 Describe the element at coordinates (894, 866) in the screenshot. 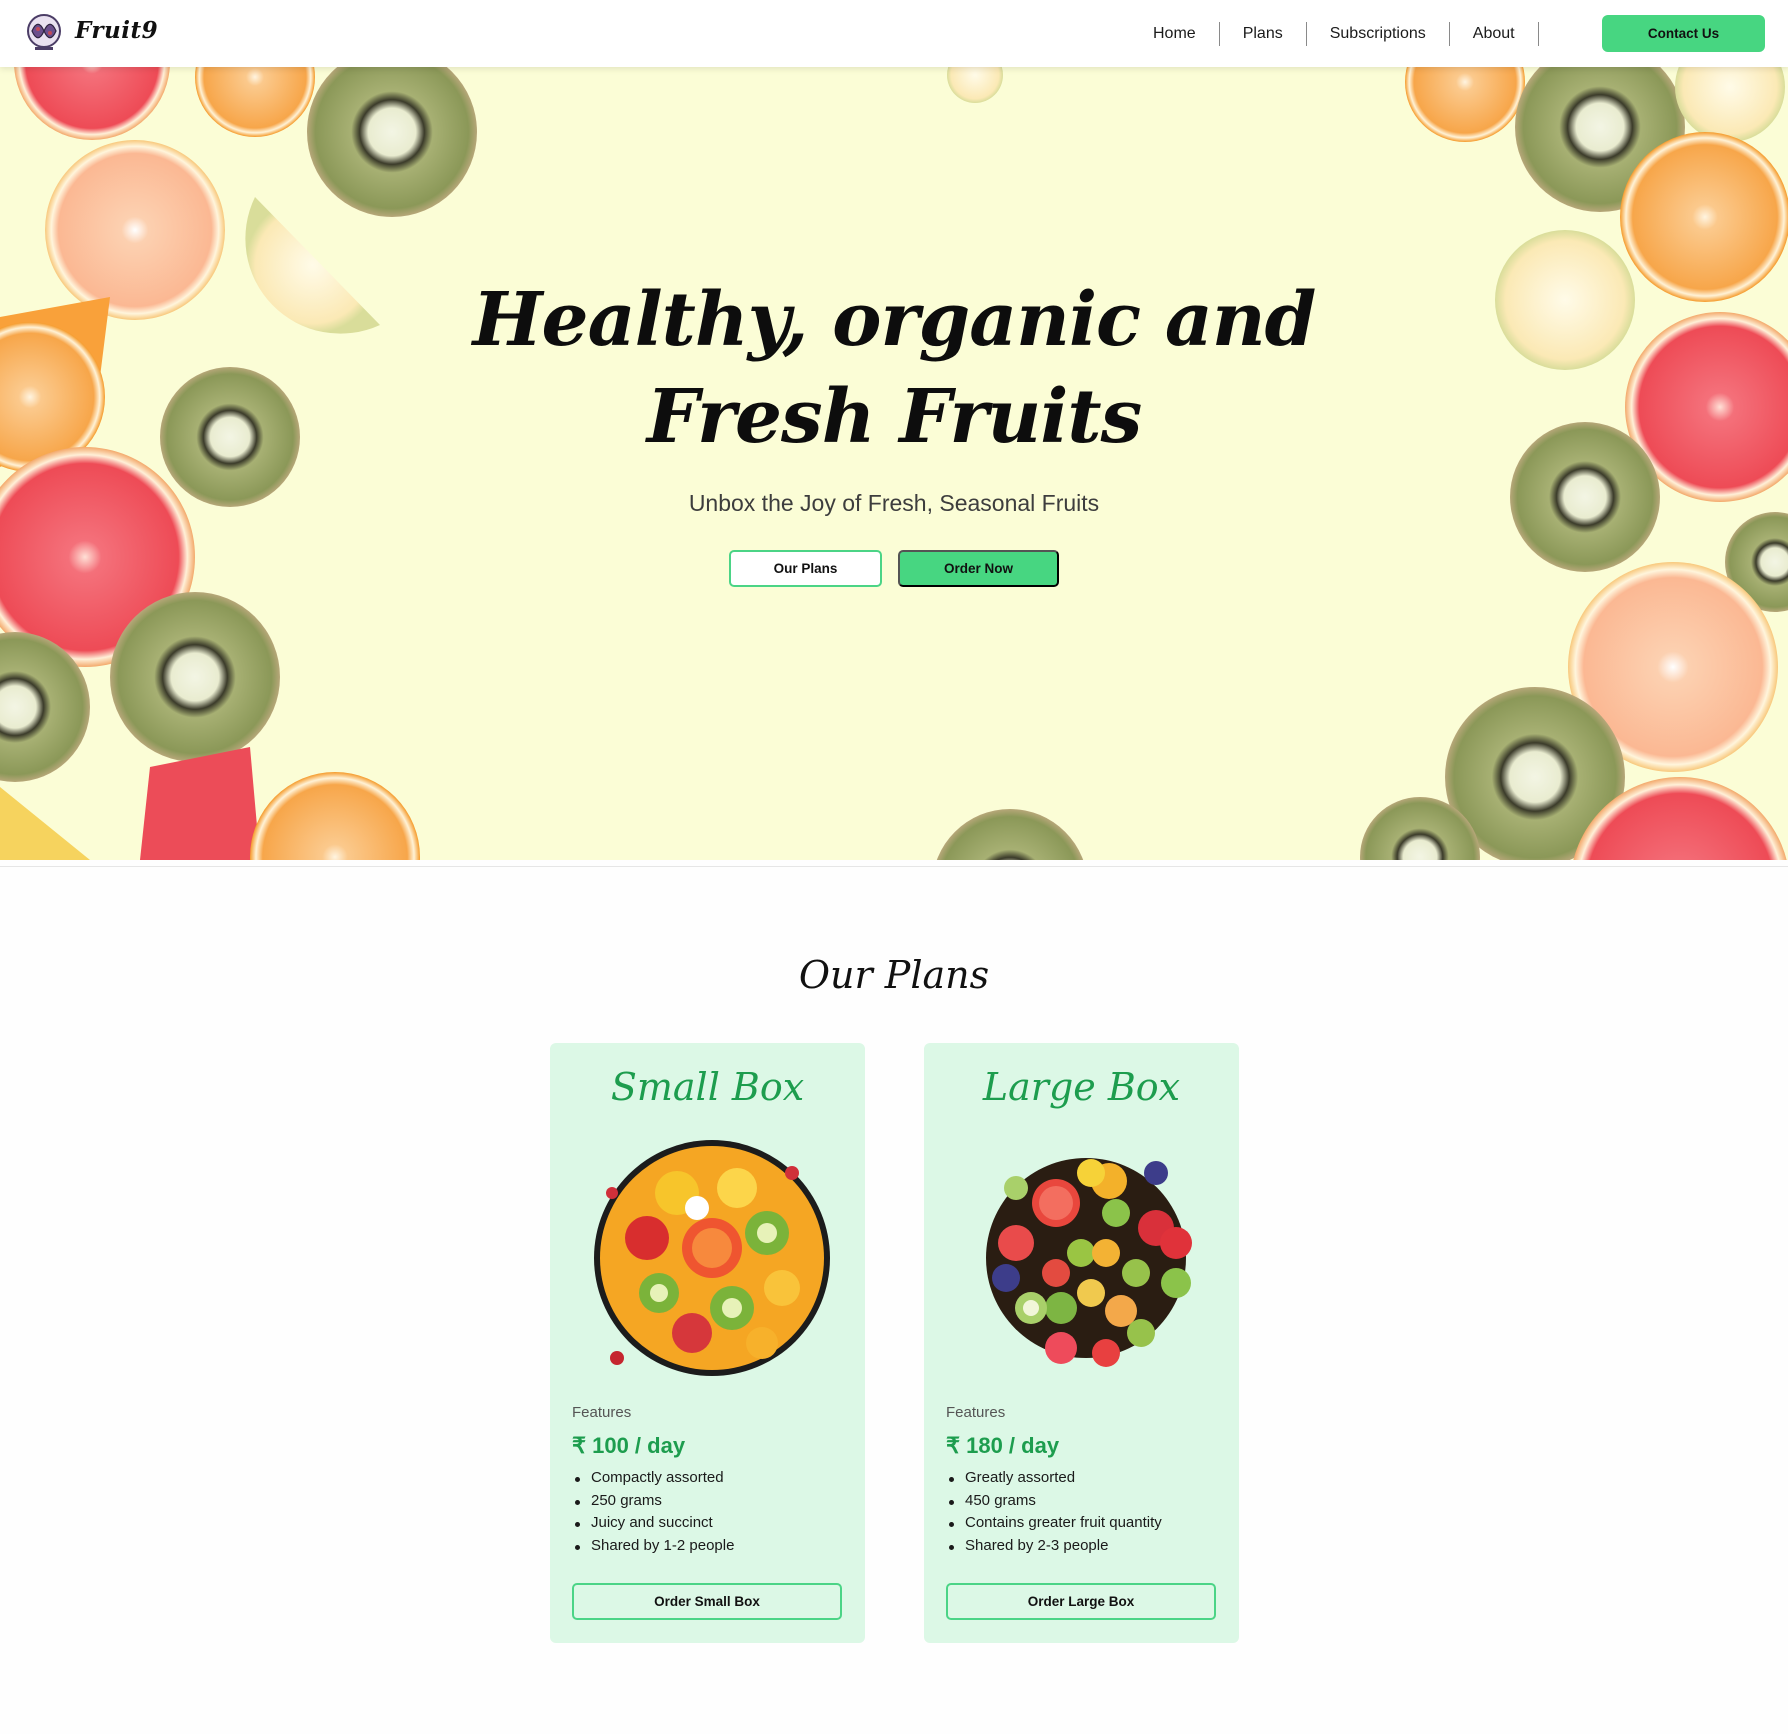

I see `section-divider` at that location.